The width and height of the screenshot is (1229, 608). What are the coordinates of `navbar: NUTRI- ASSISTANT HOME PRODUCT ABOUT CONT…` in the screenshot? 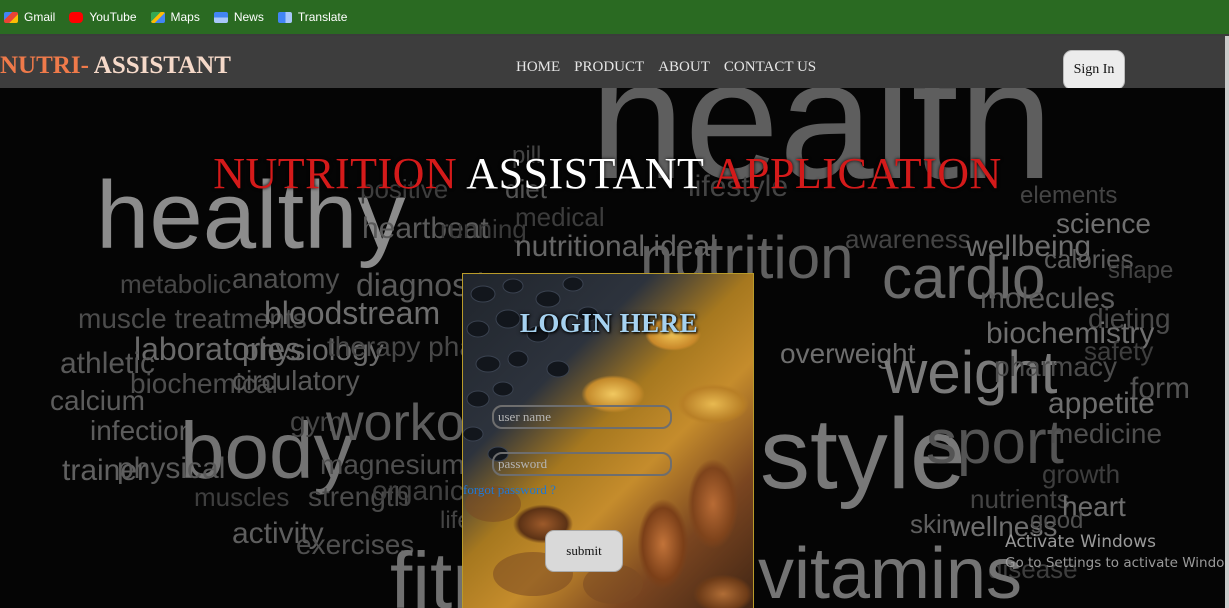 It's located at (614, 63).